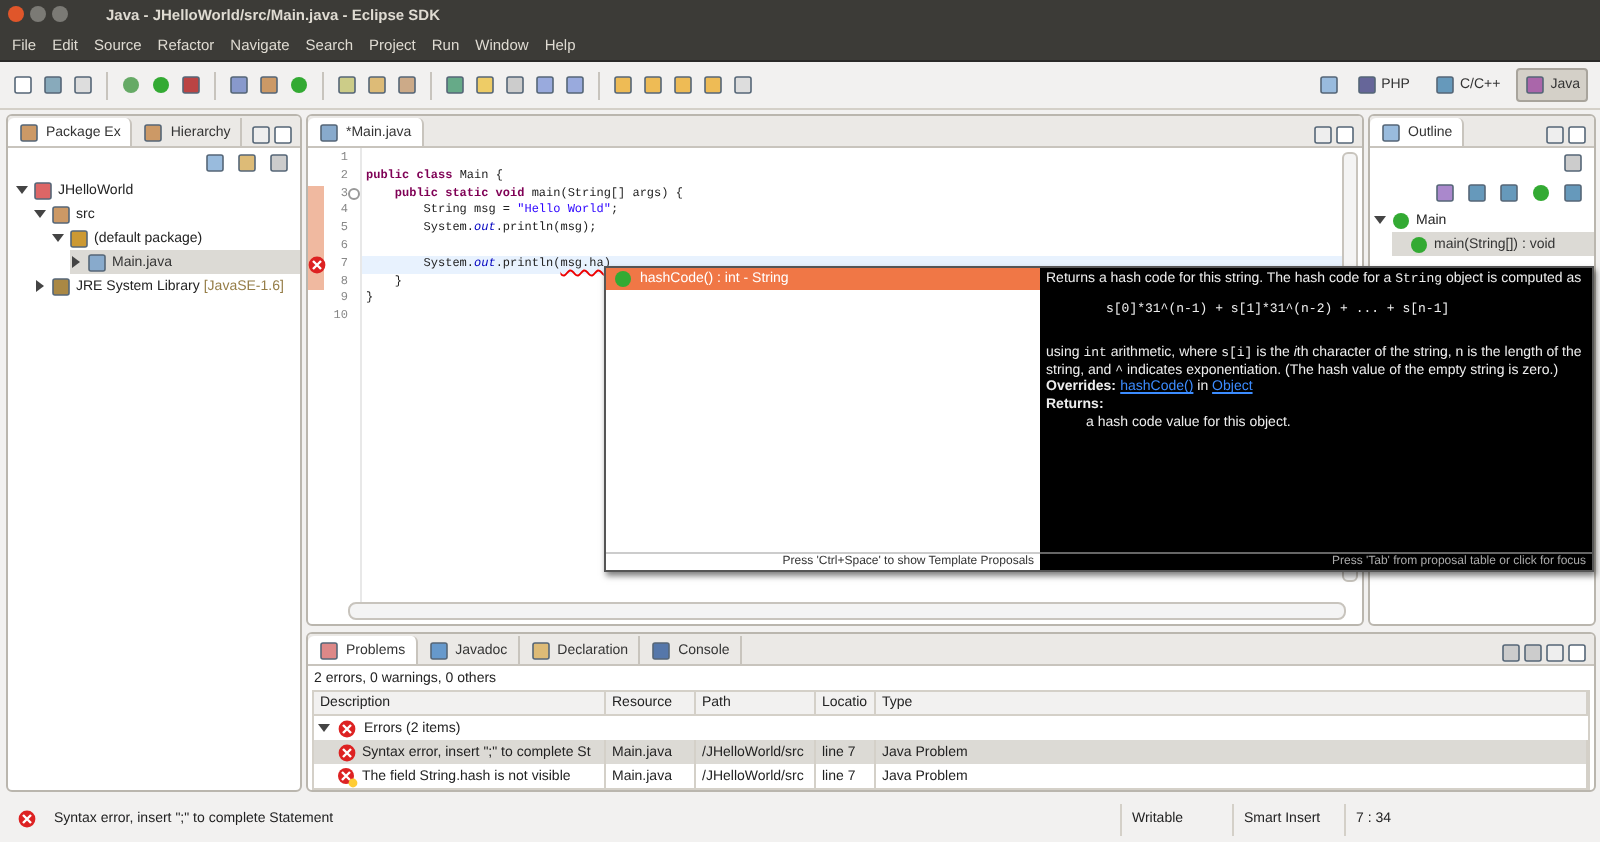 This screenshot has width=1600, height=842. Describe the element at coordinates (16, 14) in the screenshot. I see `close-button` at that location.